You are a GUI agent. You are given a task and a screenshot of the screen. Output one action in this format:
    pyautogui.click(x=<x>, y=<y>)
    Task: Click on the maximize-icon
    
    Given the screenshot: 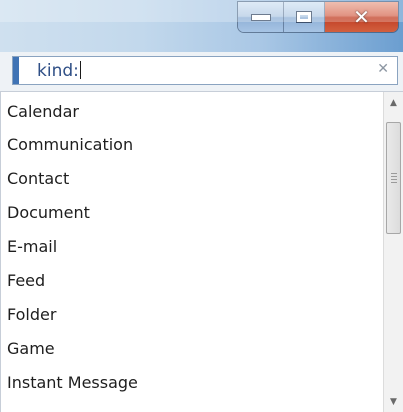 What is the action you would take?
    pyautogui.click(x=304, y=17)
    